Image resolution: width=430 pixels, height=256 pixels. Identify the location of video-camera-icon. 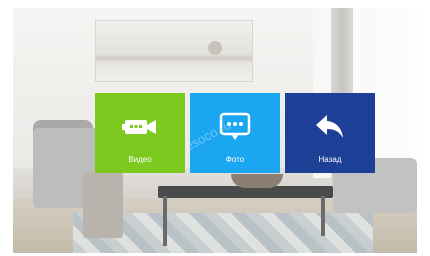
(140, 127).